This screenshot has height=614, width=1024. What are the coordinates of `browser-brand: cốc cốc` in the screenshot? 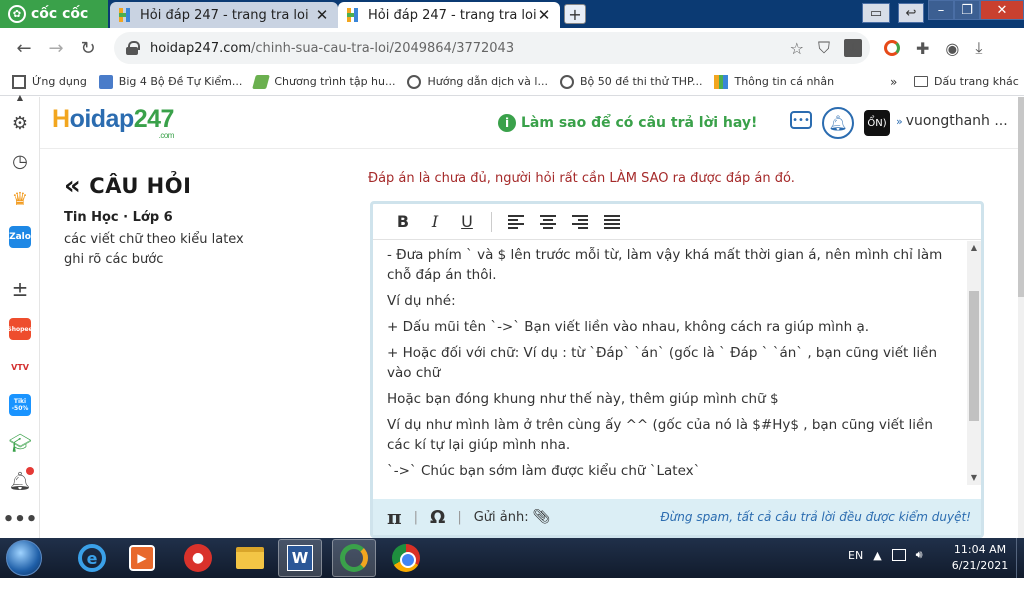 It's located at (60, 14).